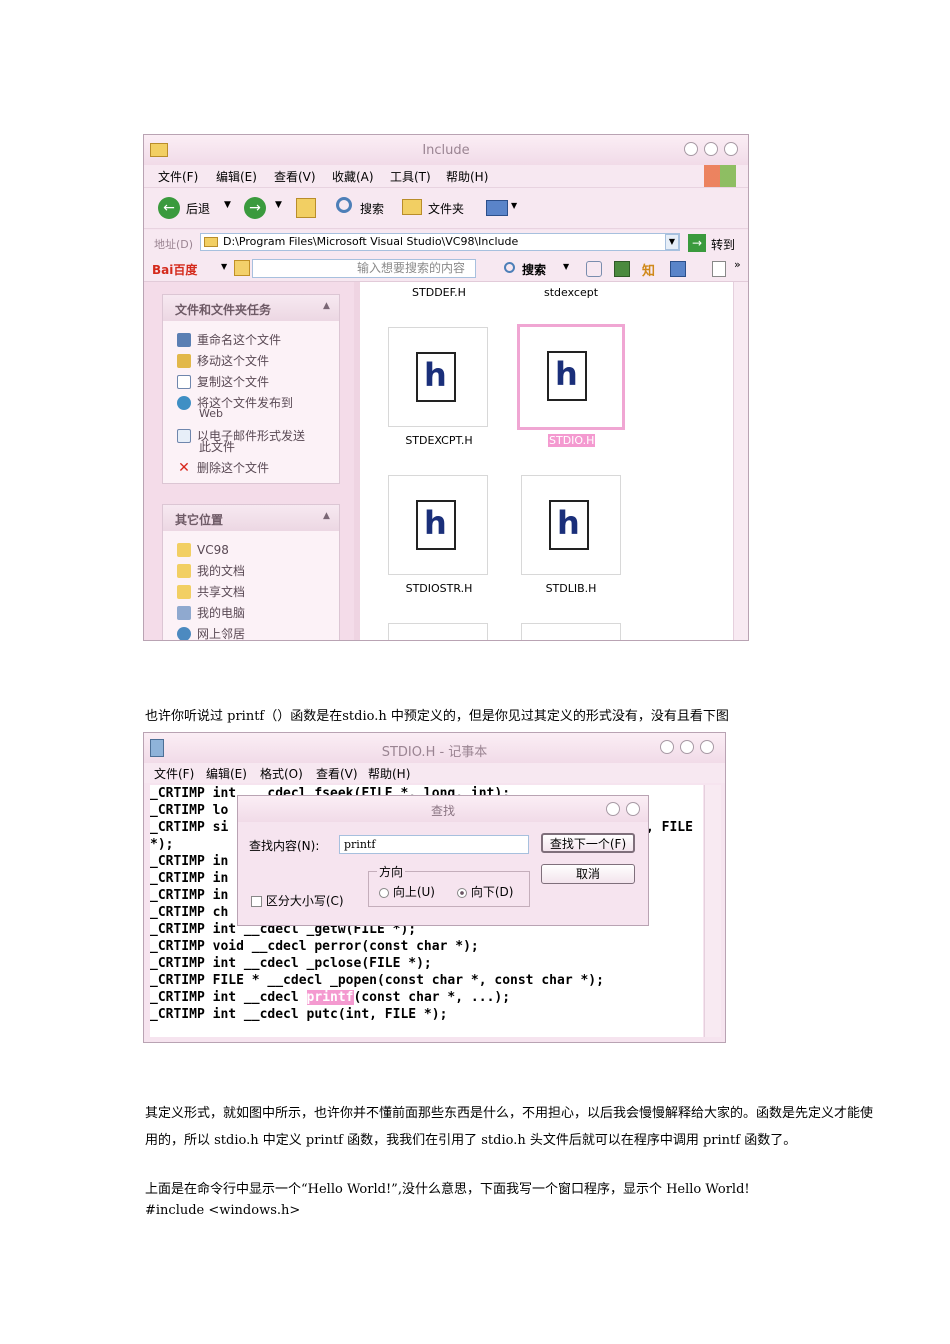 The height and width of the screenshot is (1344, 950). I want to click on file-thumbnail-stdlib: h, so click(571, 525).